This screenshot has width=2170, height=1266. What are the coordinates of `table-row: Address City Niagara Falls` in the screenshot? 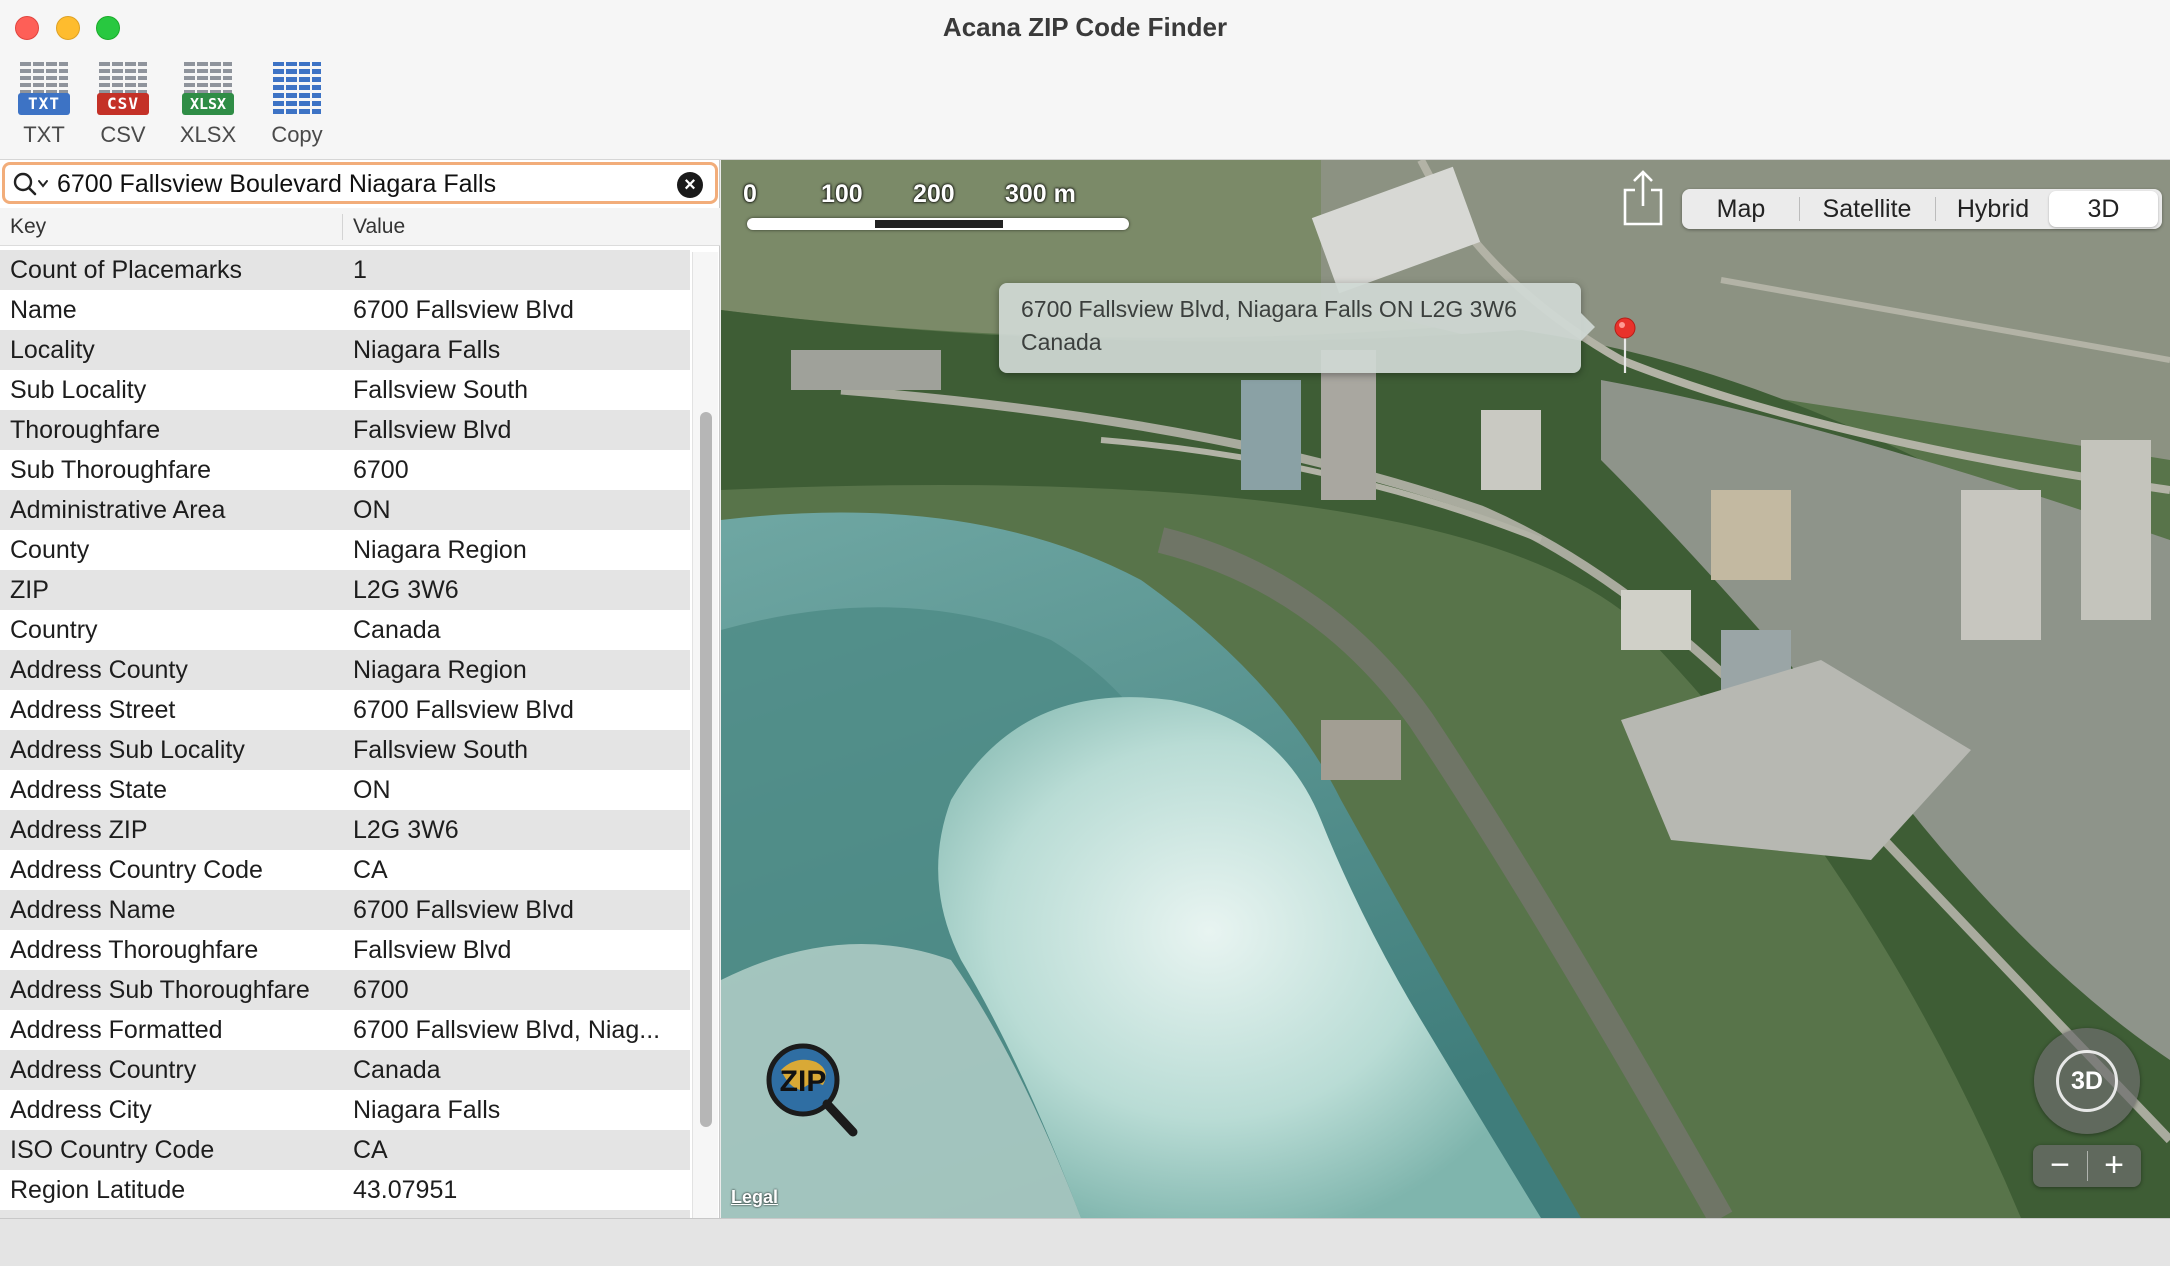 It's located at (345, 1110).